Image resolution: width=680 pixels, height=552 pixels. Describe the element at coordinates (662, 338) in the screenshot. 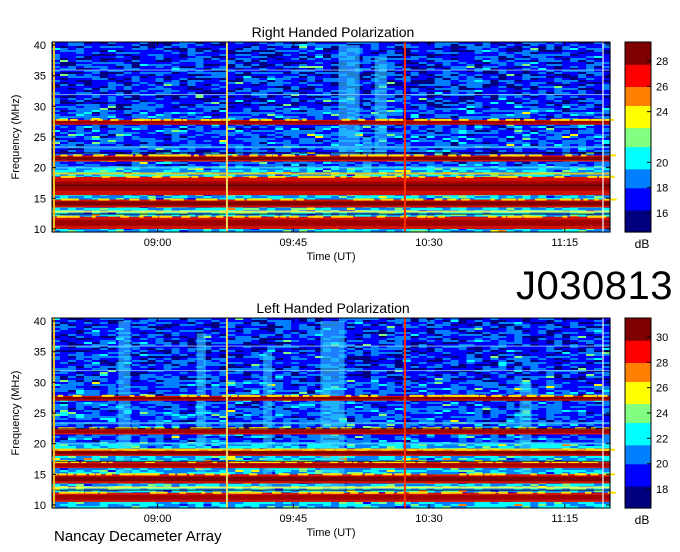

I see `colorbar-tick-label: 30` at that location.